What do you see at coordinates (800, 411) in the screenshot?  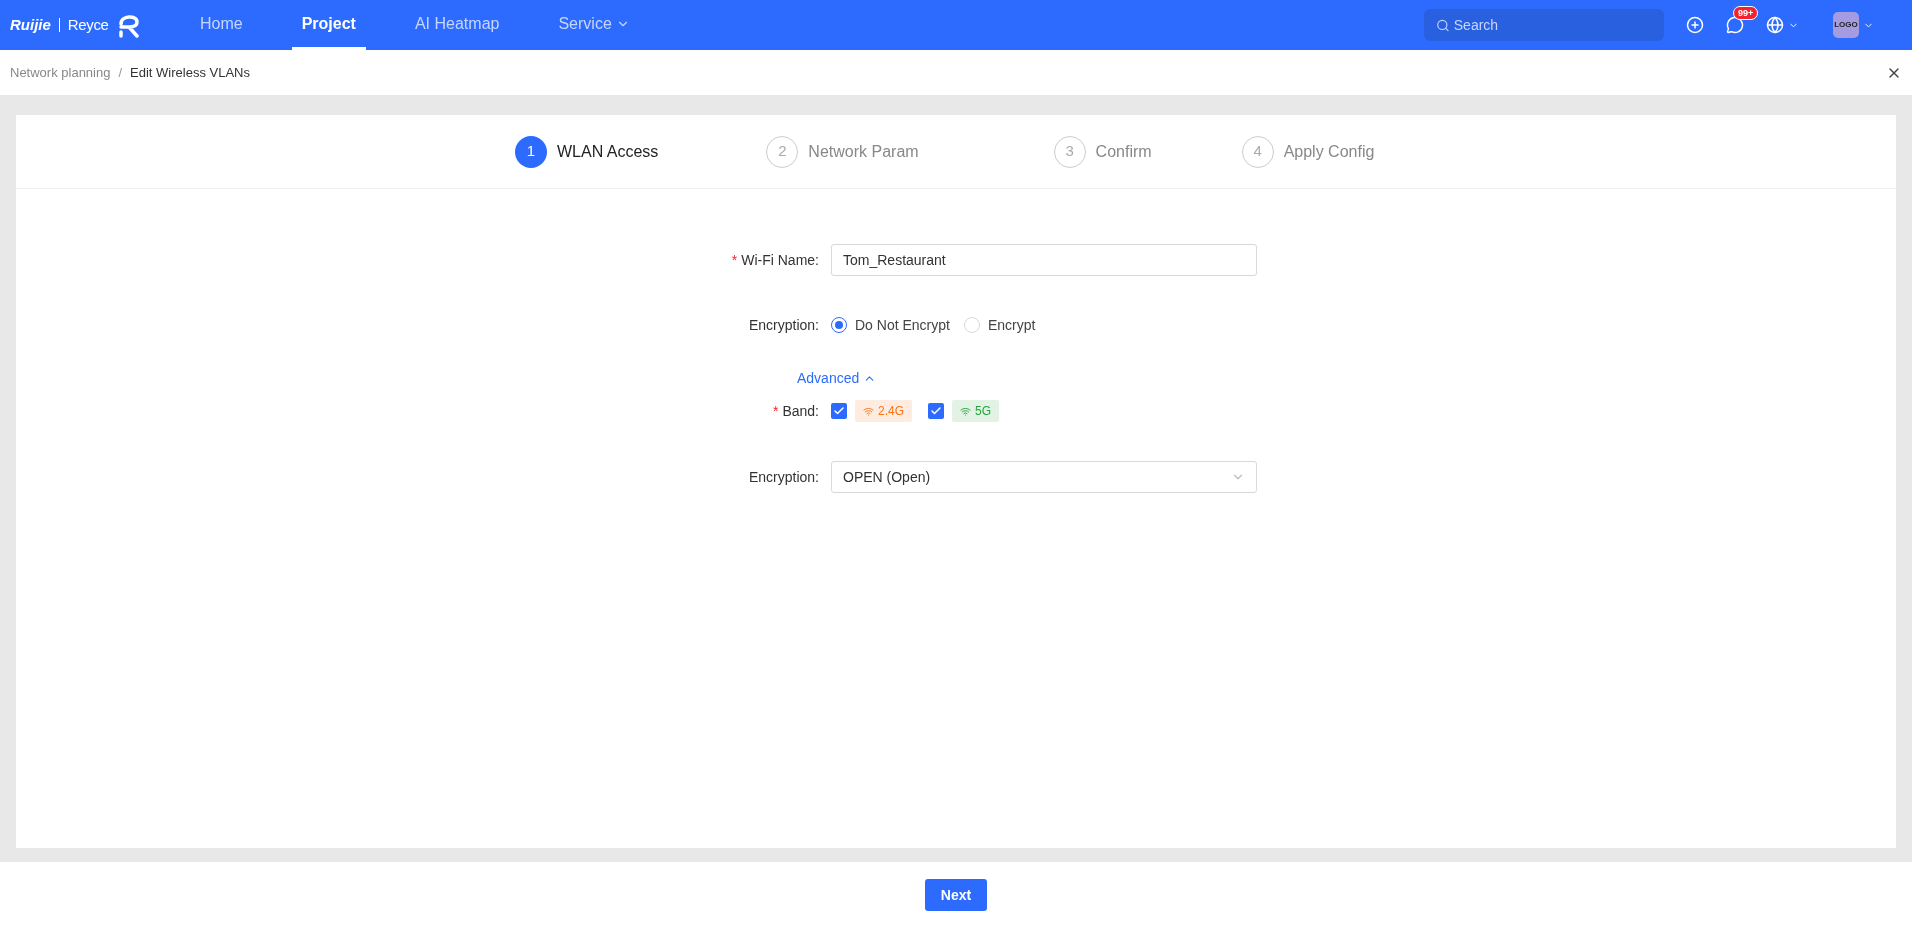 I see `field-label: Band:` at bounding box center [800, 411].